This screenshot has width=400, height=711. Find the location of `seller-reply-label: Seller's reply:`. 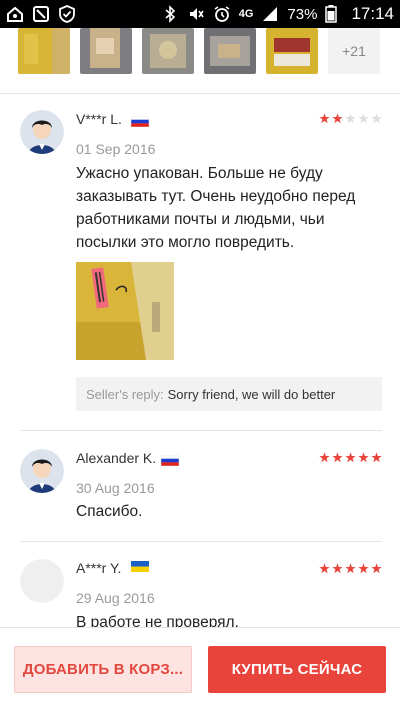

seller-reply-label: Seller's reply: is located at coordinates (125, 394).